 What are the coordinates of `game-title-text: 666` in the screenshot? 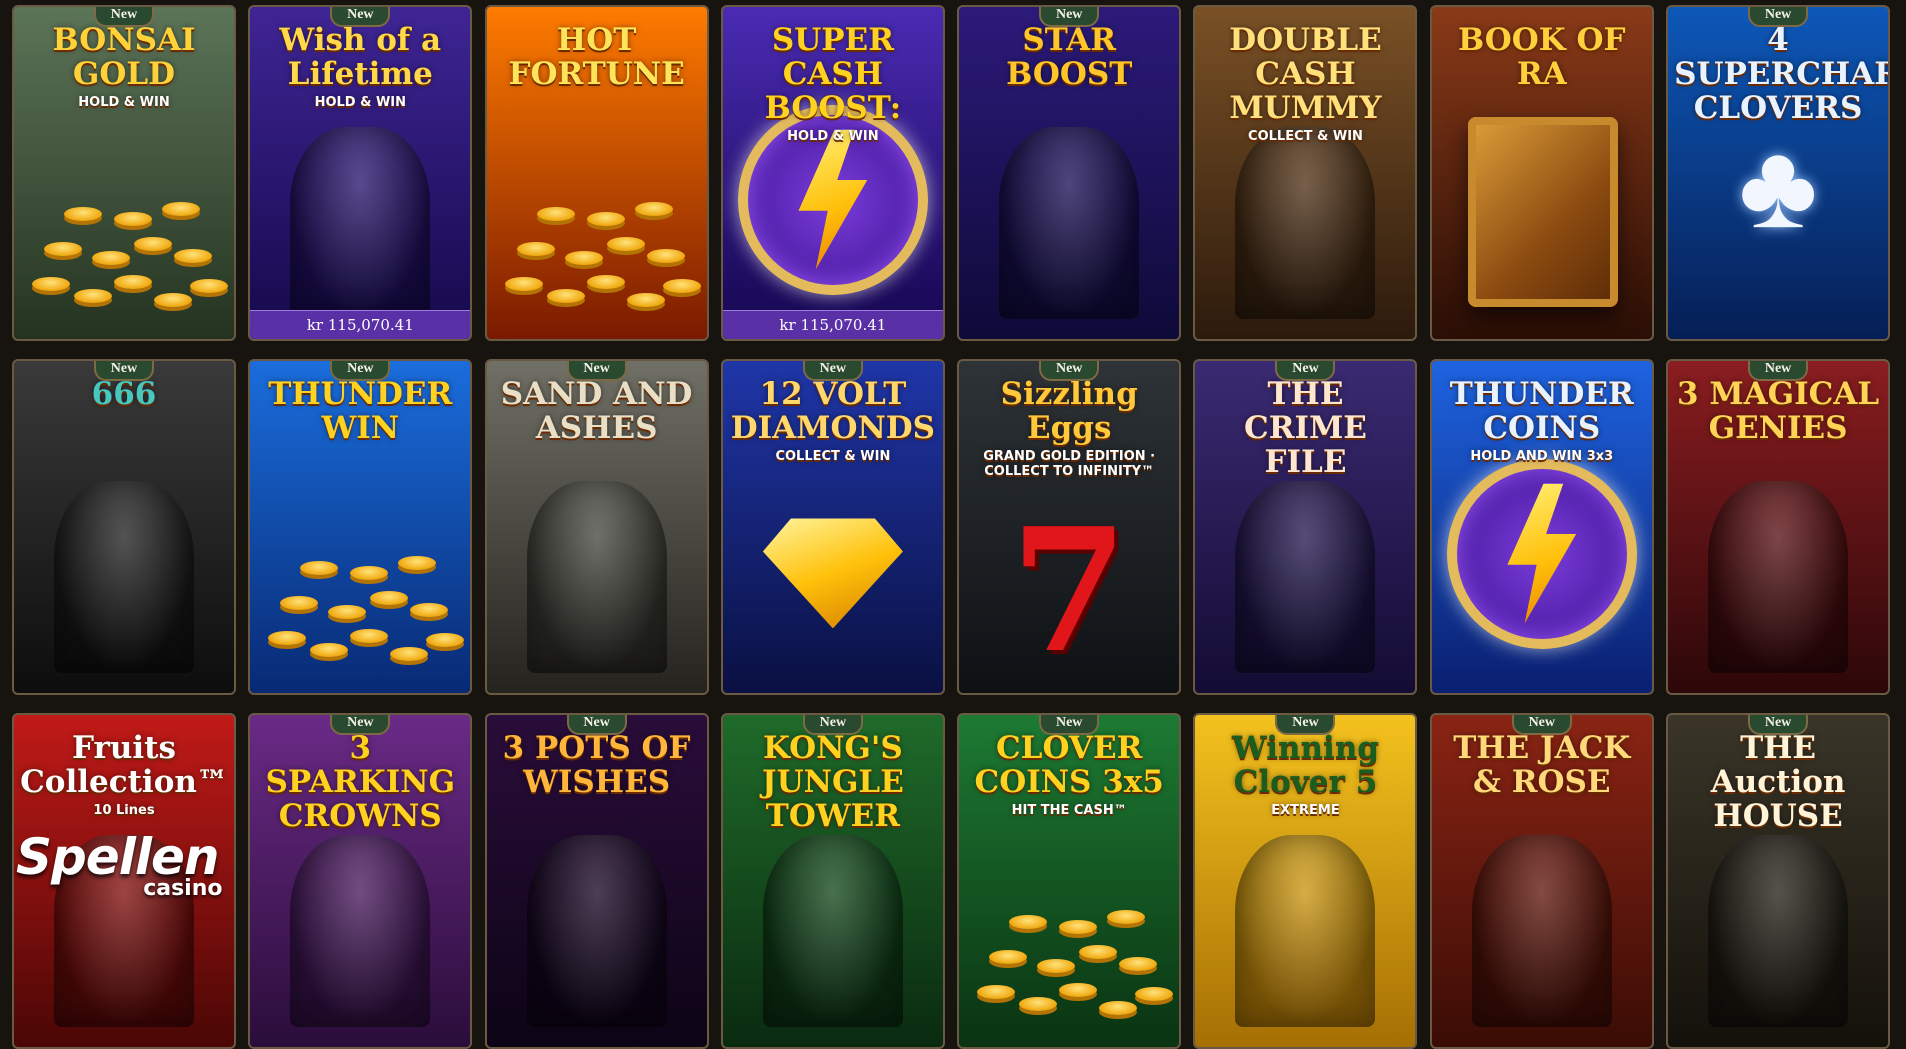 It's located at (124, 394).